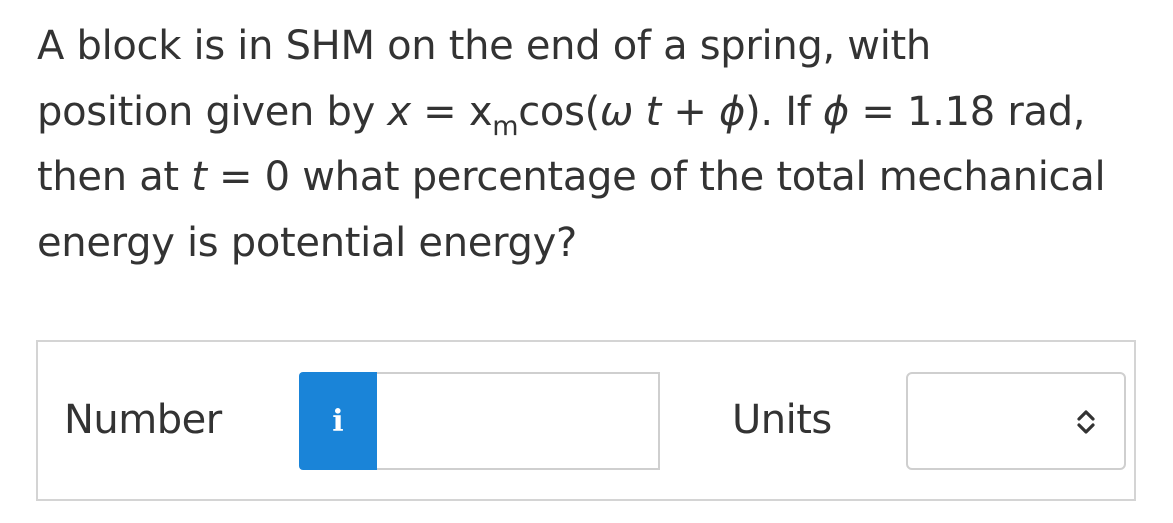 This screenshot has width=1173, height=523. What do you see at coordinates (782, 420) in the screenshot?
I see `units-label: Units` at bounding box center [782, 420].